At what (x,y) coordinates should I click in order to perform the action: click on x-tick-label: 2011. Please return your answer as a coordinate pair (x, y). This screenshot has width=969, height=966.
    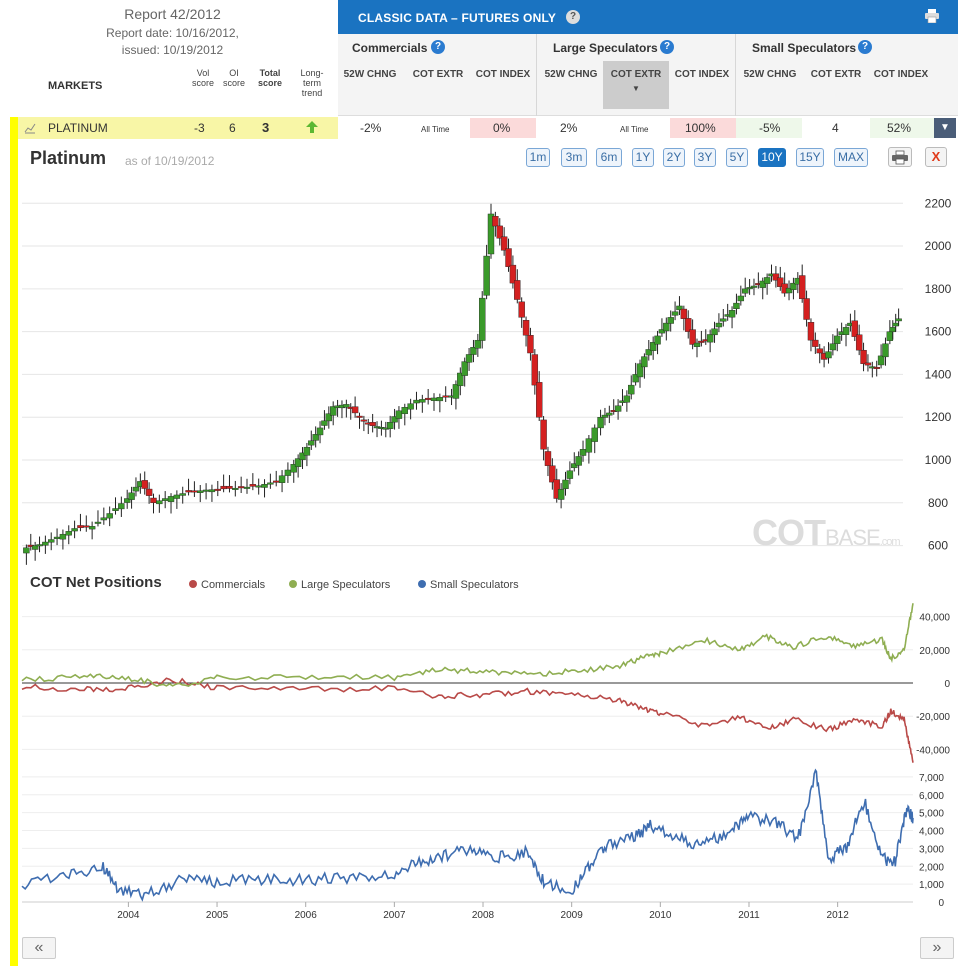
    Looking at the image, I should click on (749, 915).